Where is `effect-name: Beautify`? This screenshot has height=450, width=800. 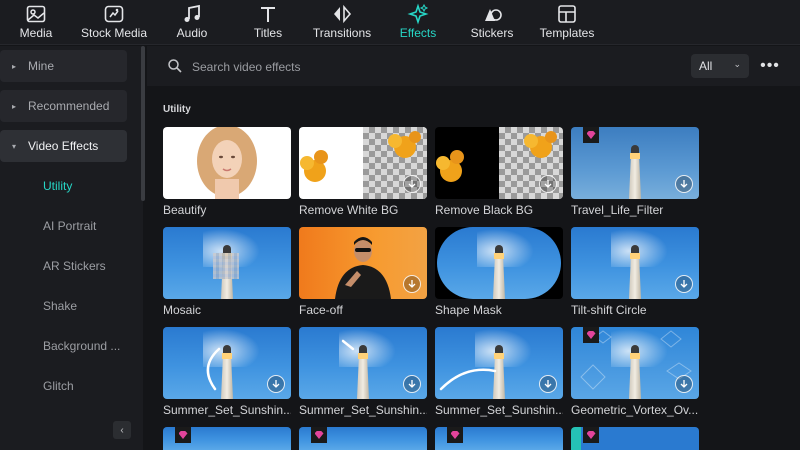
effect-name: Beautify is located at coordinates (185, 210).